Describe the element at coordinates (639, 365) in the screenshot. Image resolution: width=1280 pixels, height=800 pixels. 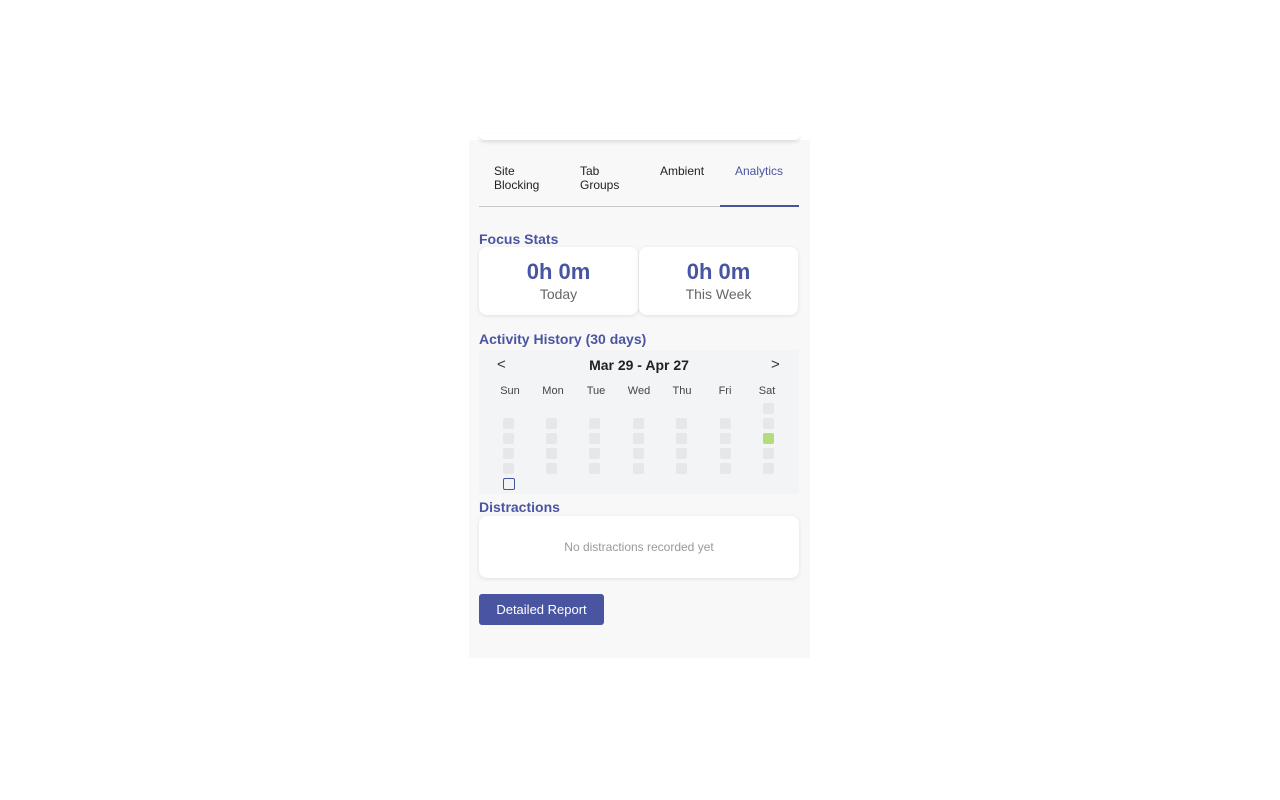
I see `calendar-range: Mar 29 - Apr 27` at that location.